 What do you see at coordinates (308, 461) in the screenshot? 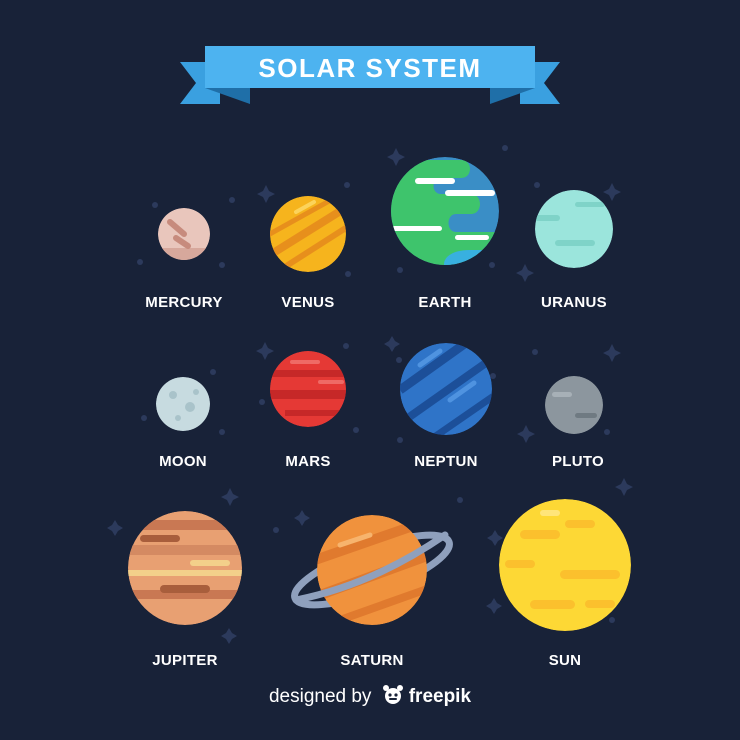
I see `planet-label-mars: MARS` at bounding box center [308, 461].